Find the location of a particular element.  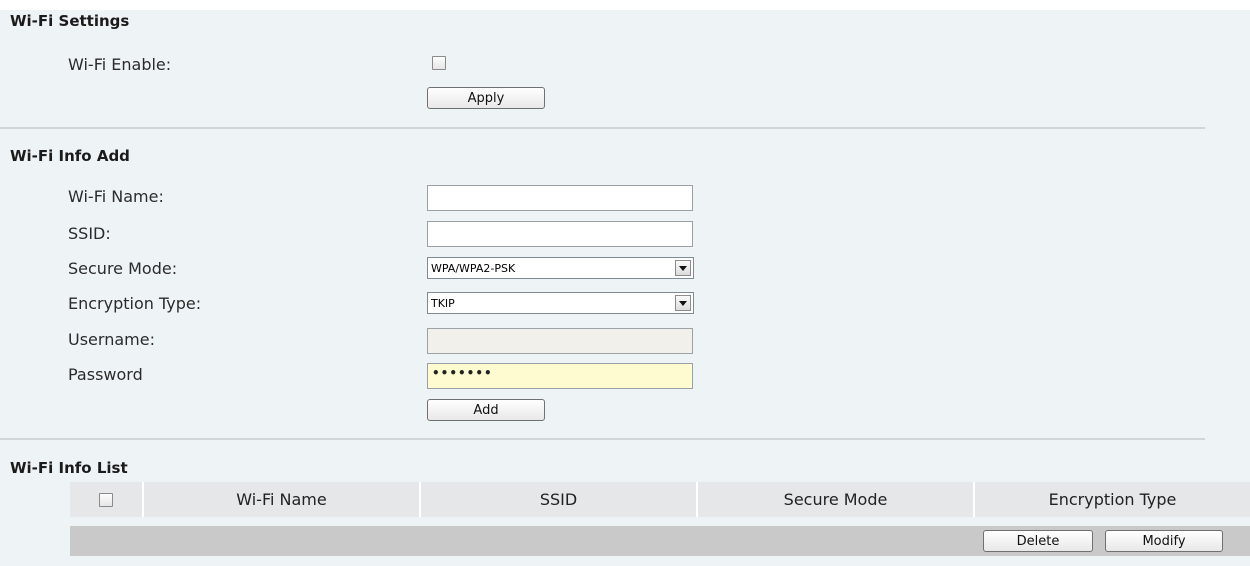

apply-button: Apply is located at coordinates (486, 98).